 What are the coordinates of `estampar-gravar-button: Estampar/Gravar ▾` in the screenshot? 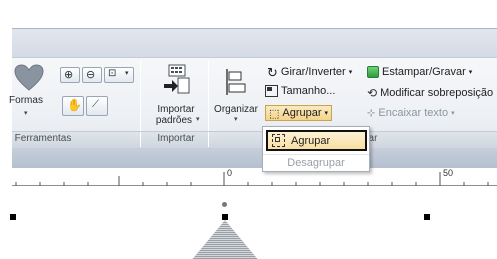 It's located at (419, 72).